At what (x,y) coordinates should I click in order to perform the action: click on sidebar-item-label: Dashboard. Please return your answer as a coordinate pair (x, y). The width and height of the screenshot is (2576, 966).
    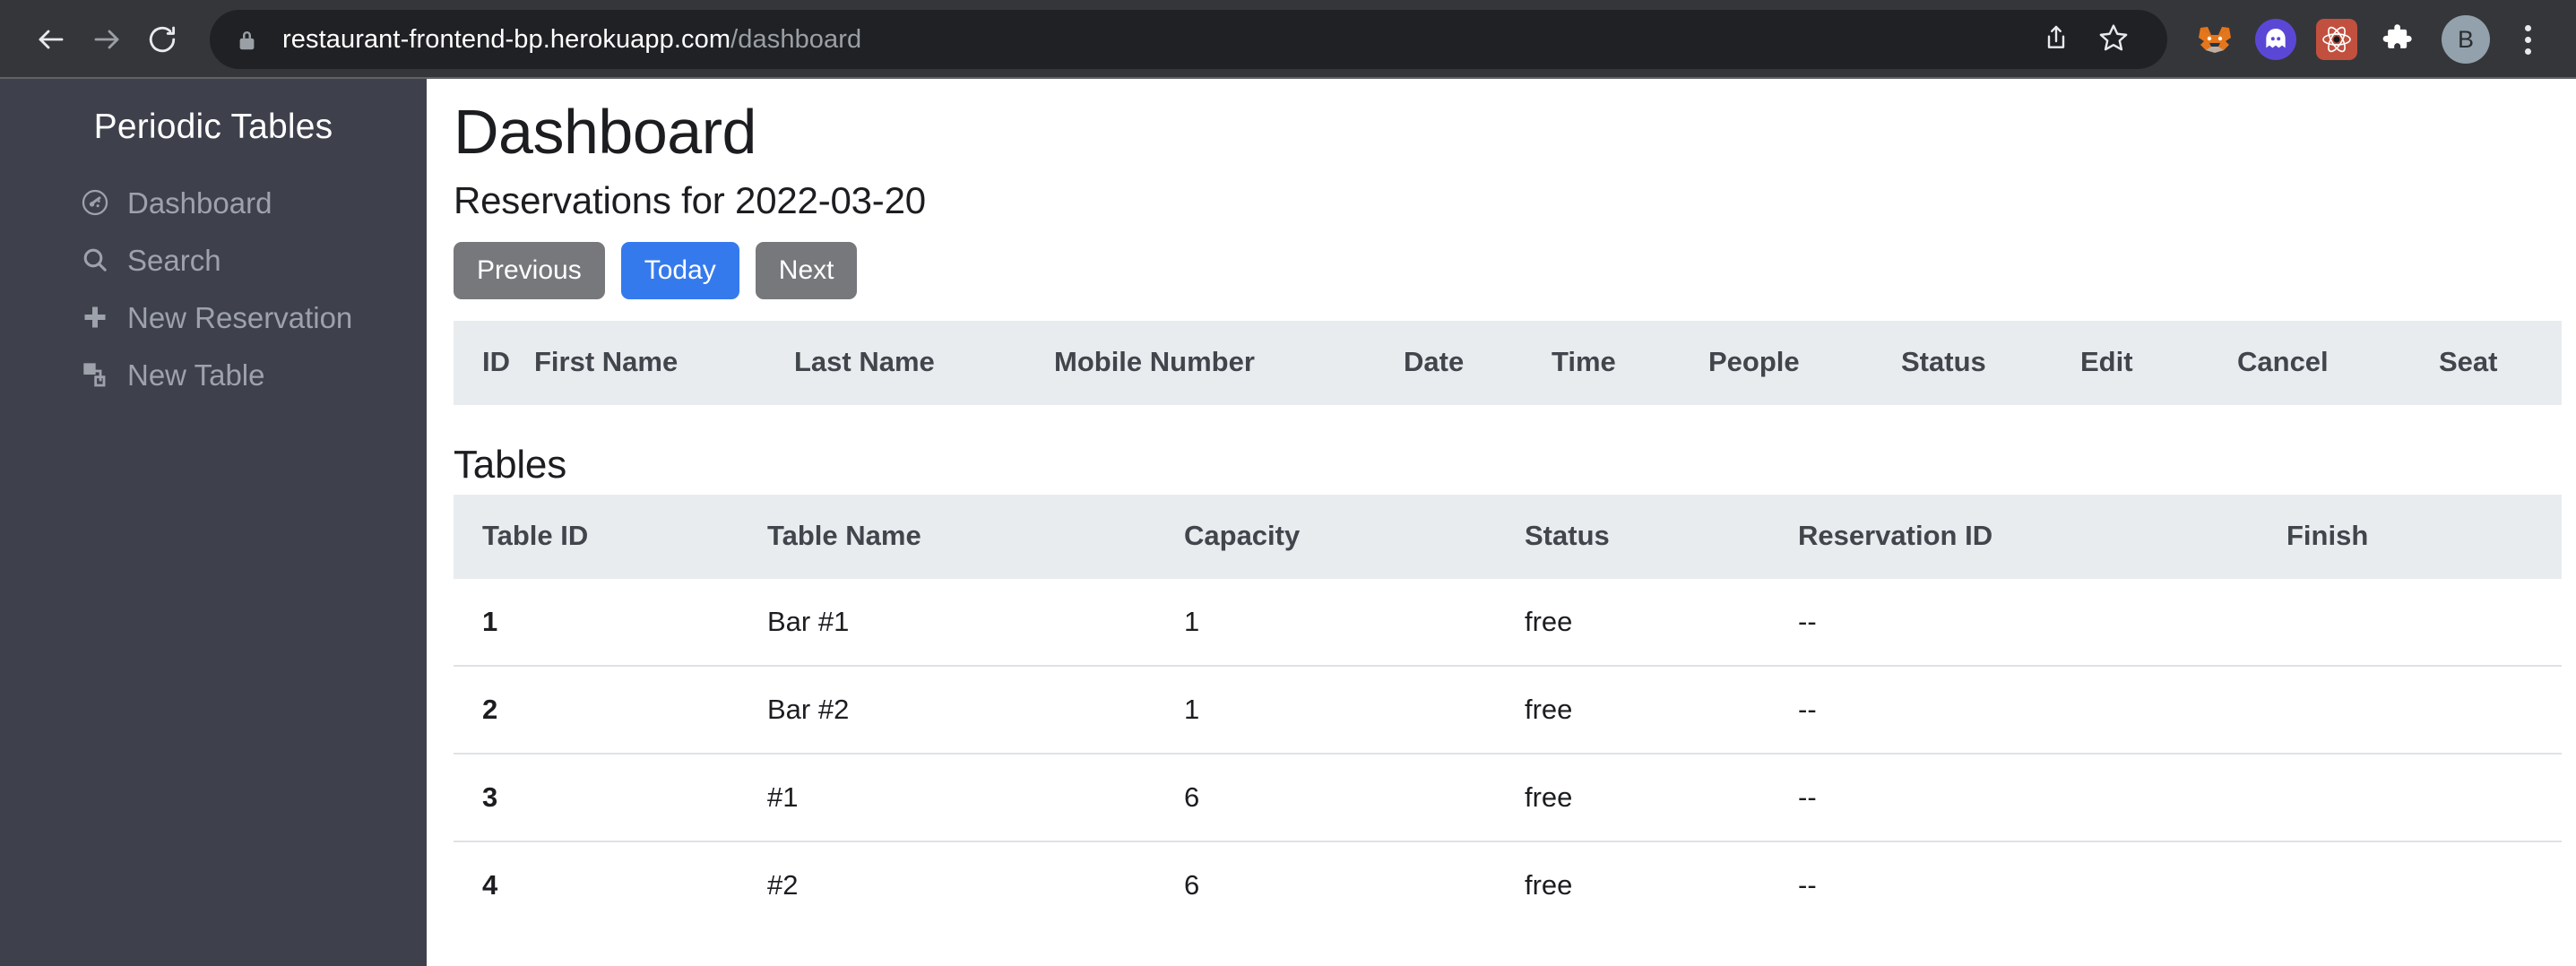
    Looking at the image, I should click on (199, 202).